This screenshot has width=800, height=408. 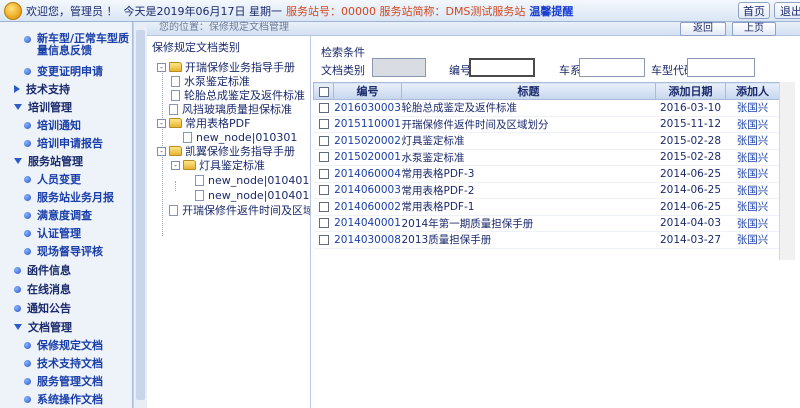 I want to click on tree-node-kairui-manual: - 开瑞保修业务指导手册, so click(x=226, y=67).